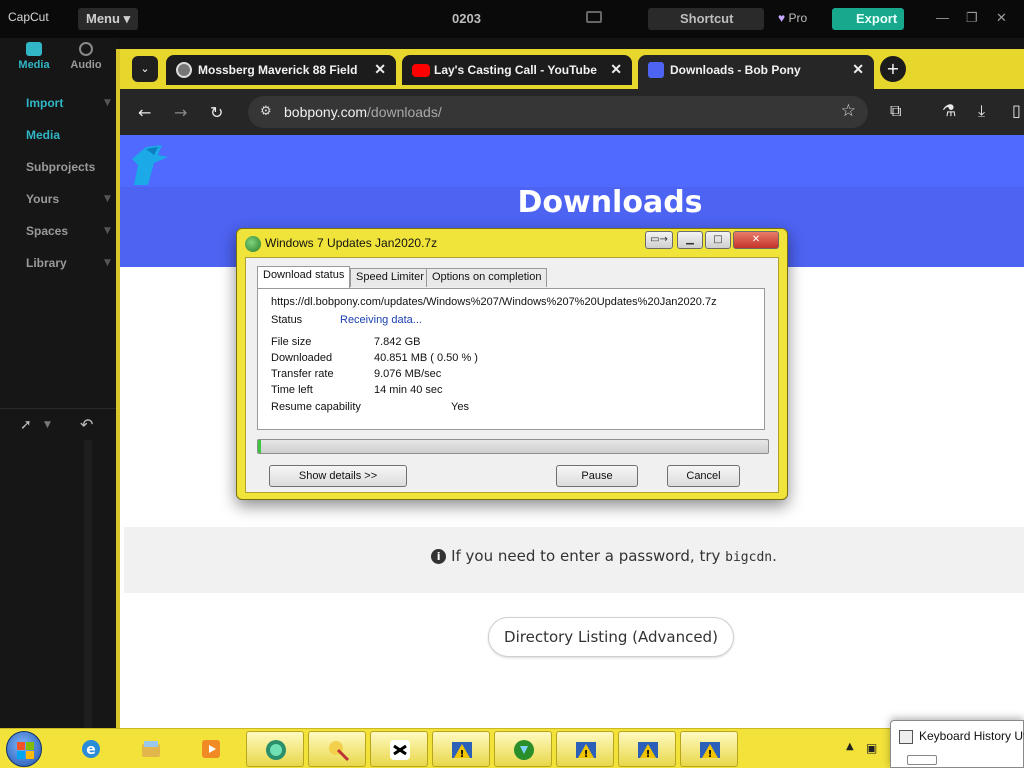  What do you see at coordinates (21, 746) in the screenshot?
I see `windows-logo-icon` at bounding box center [21, 746].